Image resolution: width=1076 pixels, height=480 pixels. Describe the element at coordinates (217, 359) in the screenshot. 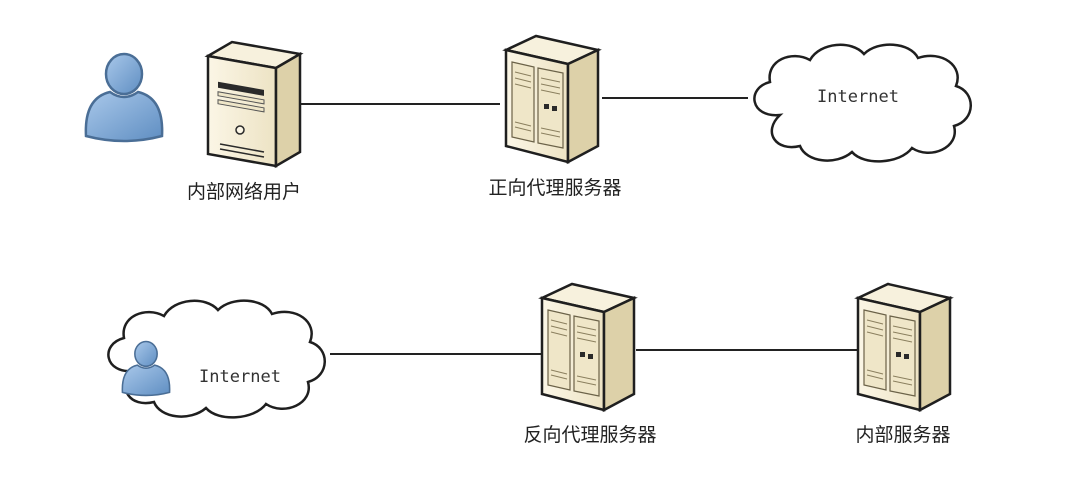

I see `reverse-internet-cloud: Internet` at that location.